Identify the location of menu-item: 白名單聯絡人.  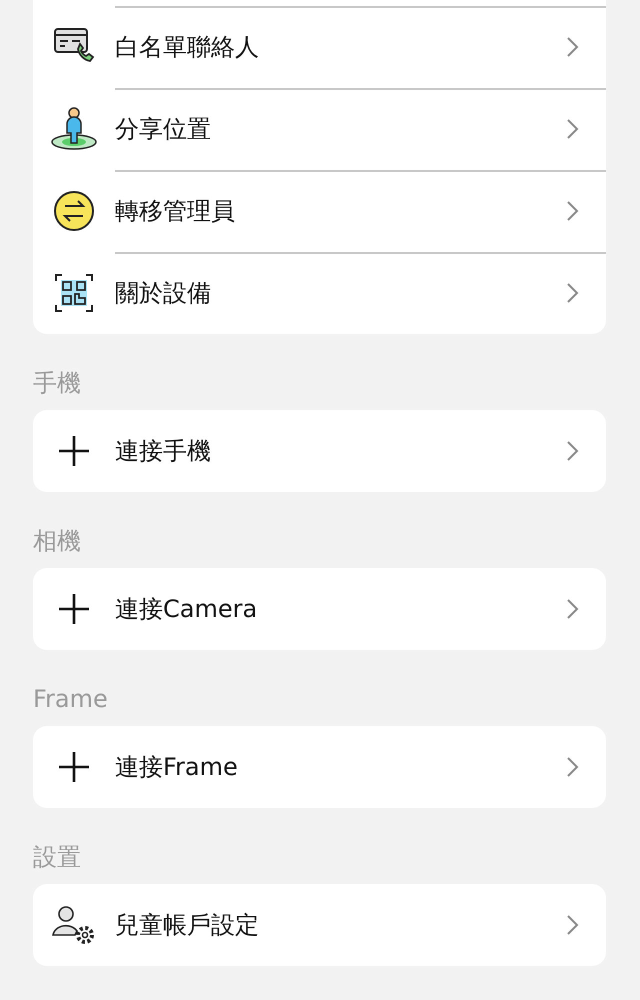
(340, 47).